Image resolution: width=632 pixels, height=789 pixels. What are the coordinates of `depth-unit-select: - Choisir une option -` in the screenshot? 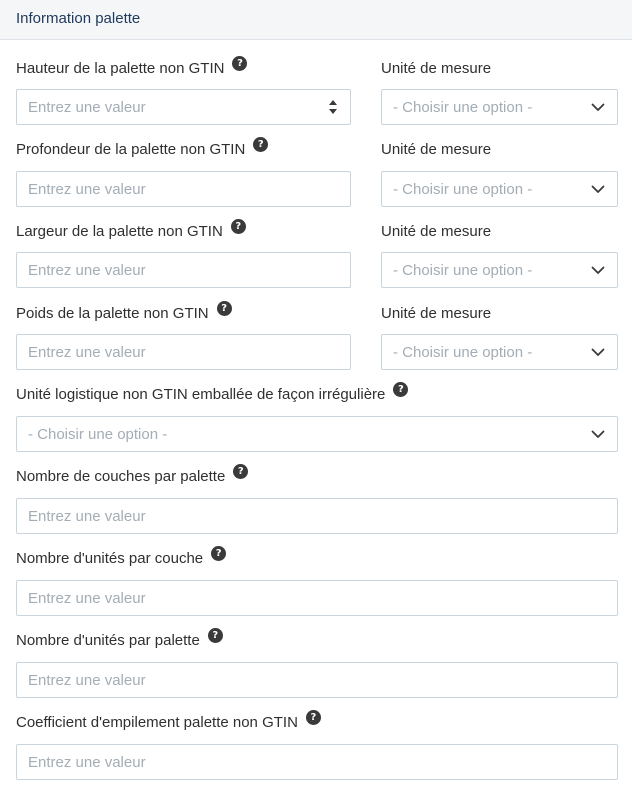 It's located at (499, 189).